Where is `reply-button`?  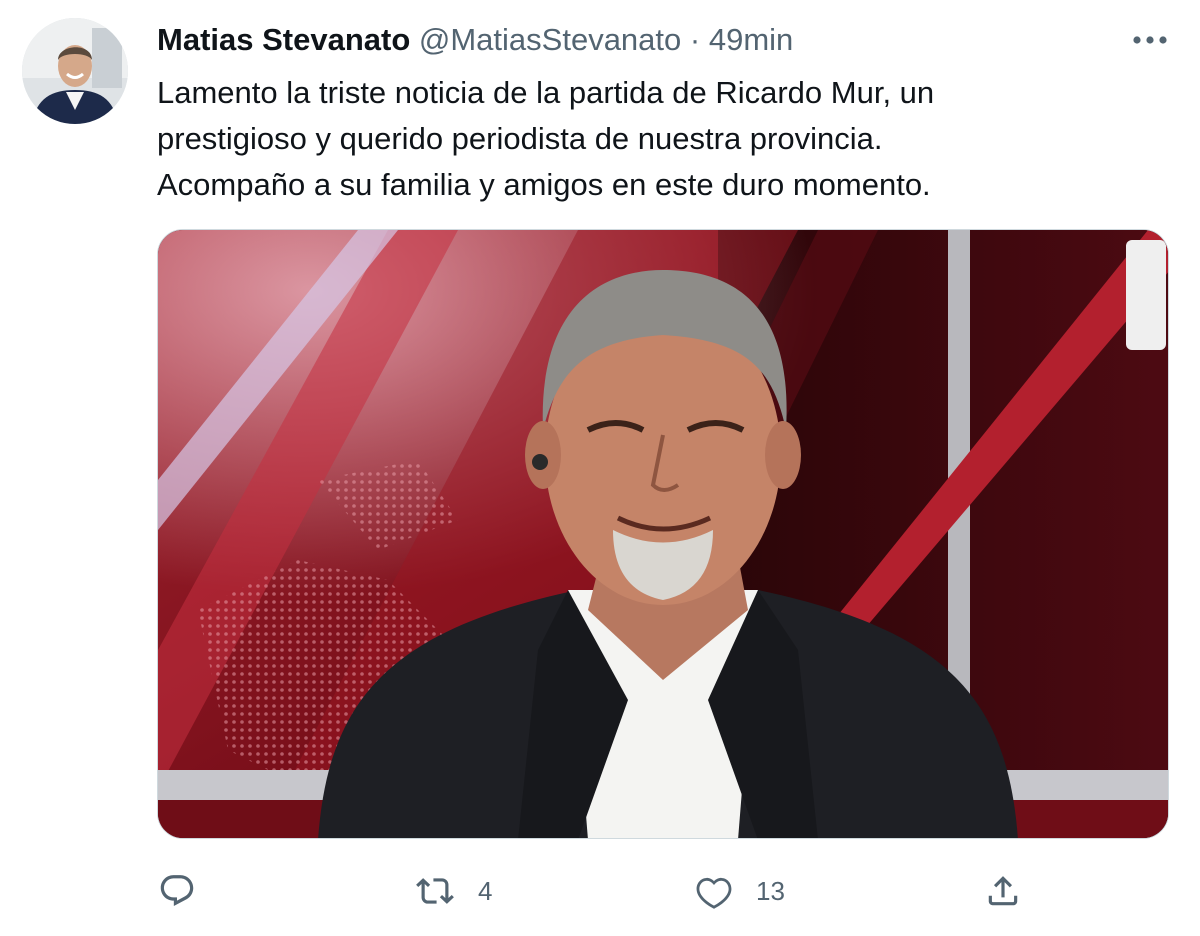 reply-button is located at coordinates (188, 891).